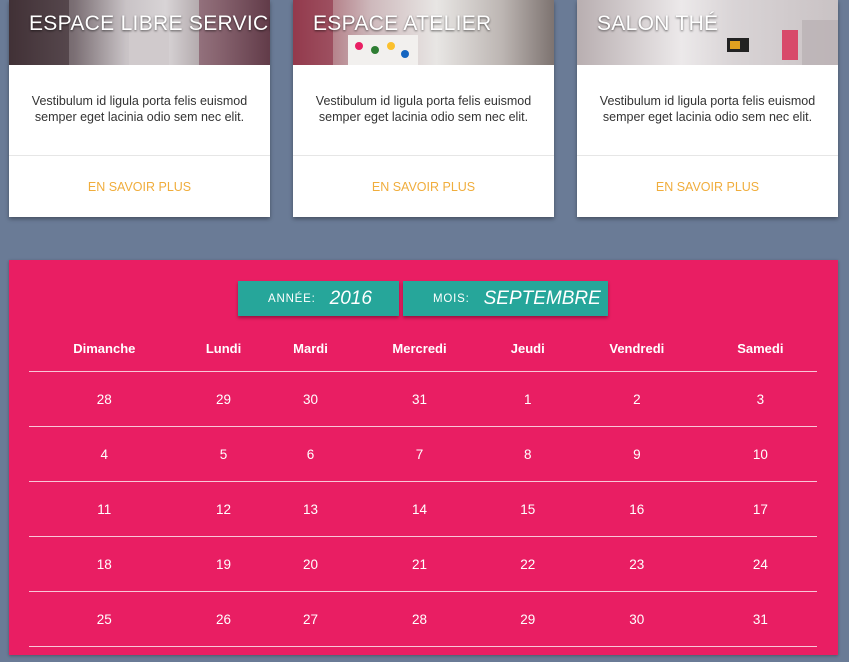 This screenshot has height=662, width=849. What do you see at coordinates (223, 564) in the screenshot?
I see `calendar-day: 19` at bounding box center [223, 564].